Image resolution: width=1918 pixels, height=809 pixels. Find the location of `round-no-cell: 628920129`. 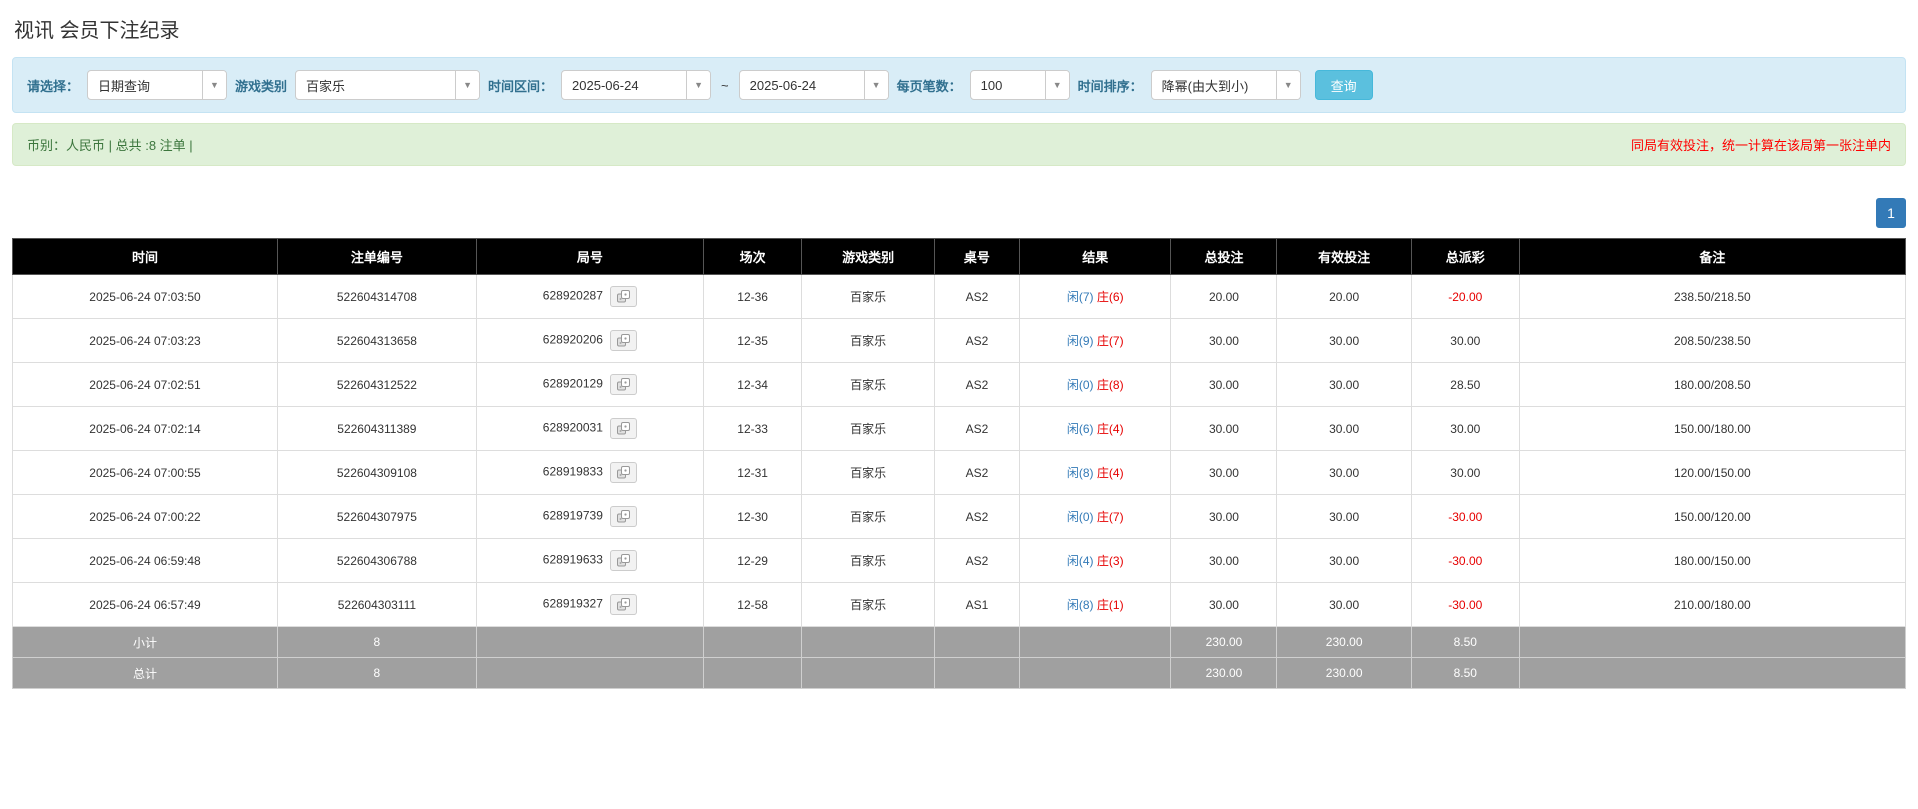

round-no-cell: 628920129 is located at coordinates (589, 384).